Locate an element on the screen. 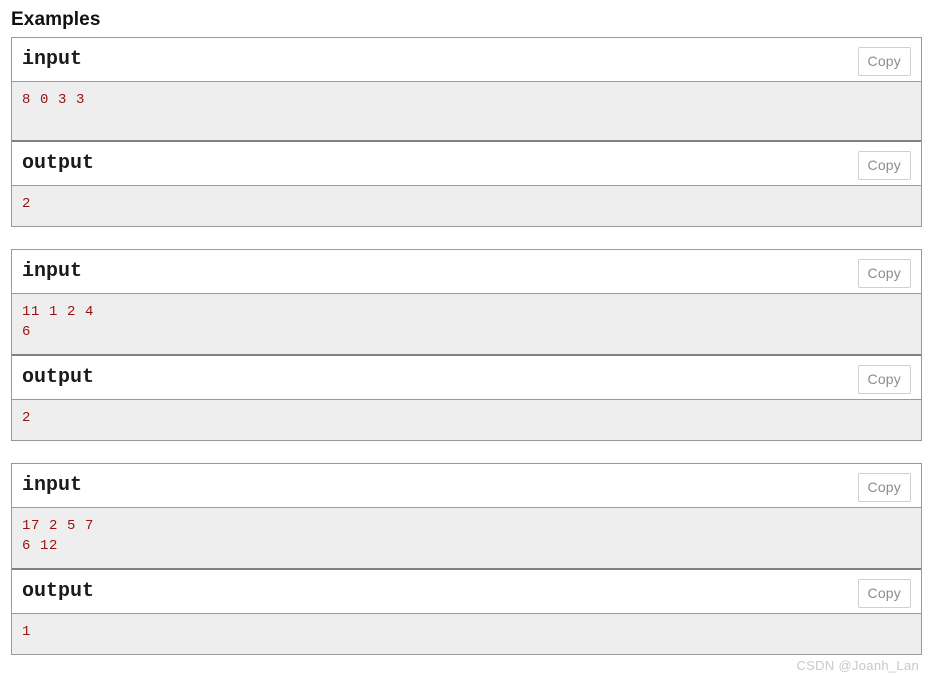  copy-input-button-2: Copy is located at coordinates (884, 273).